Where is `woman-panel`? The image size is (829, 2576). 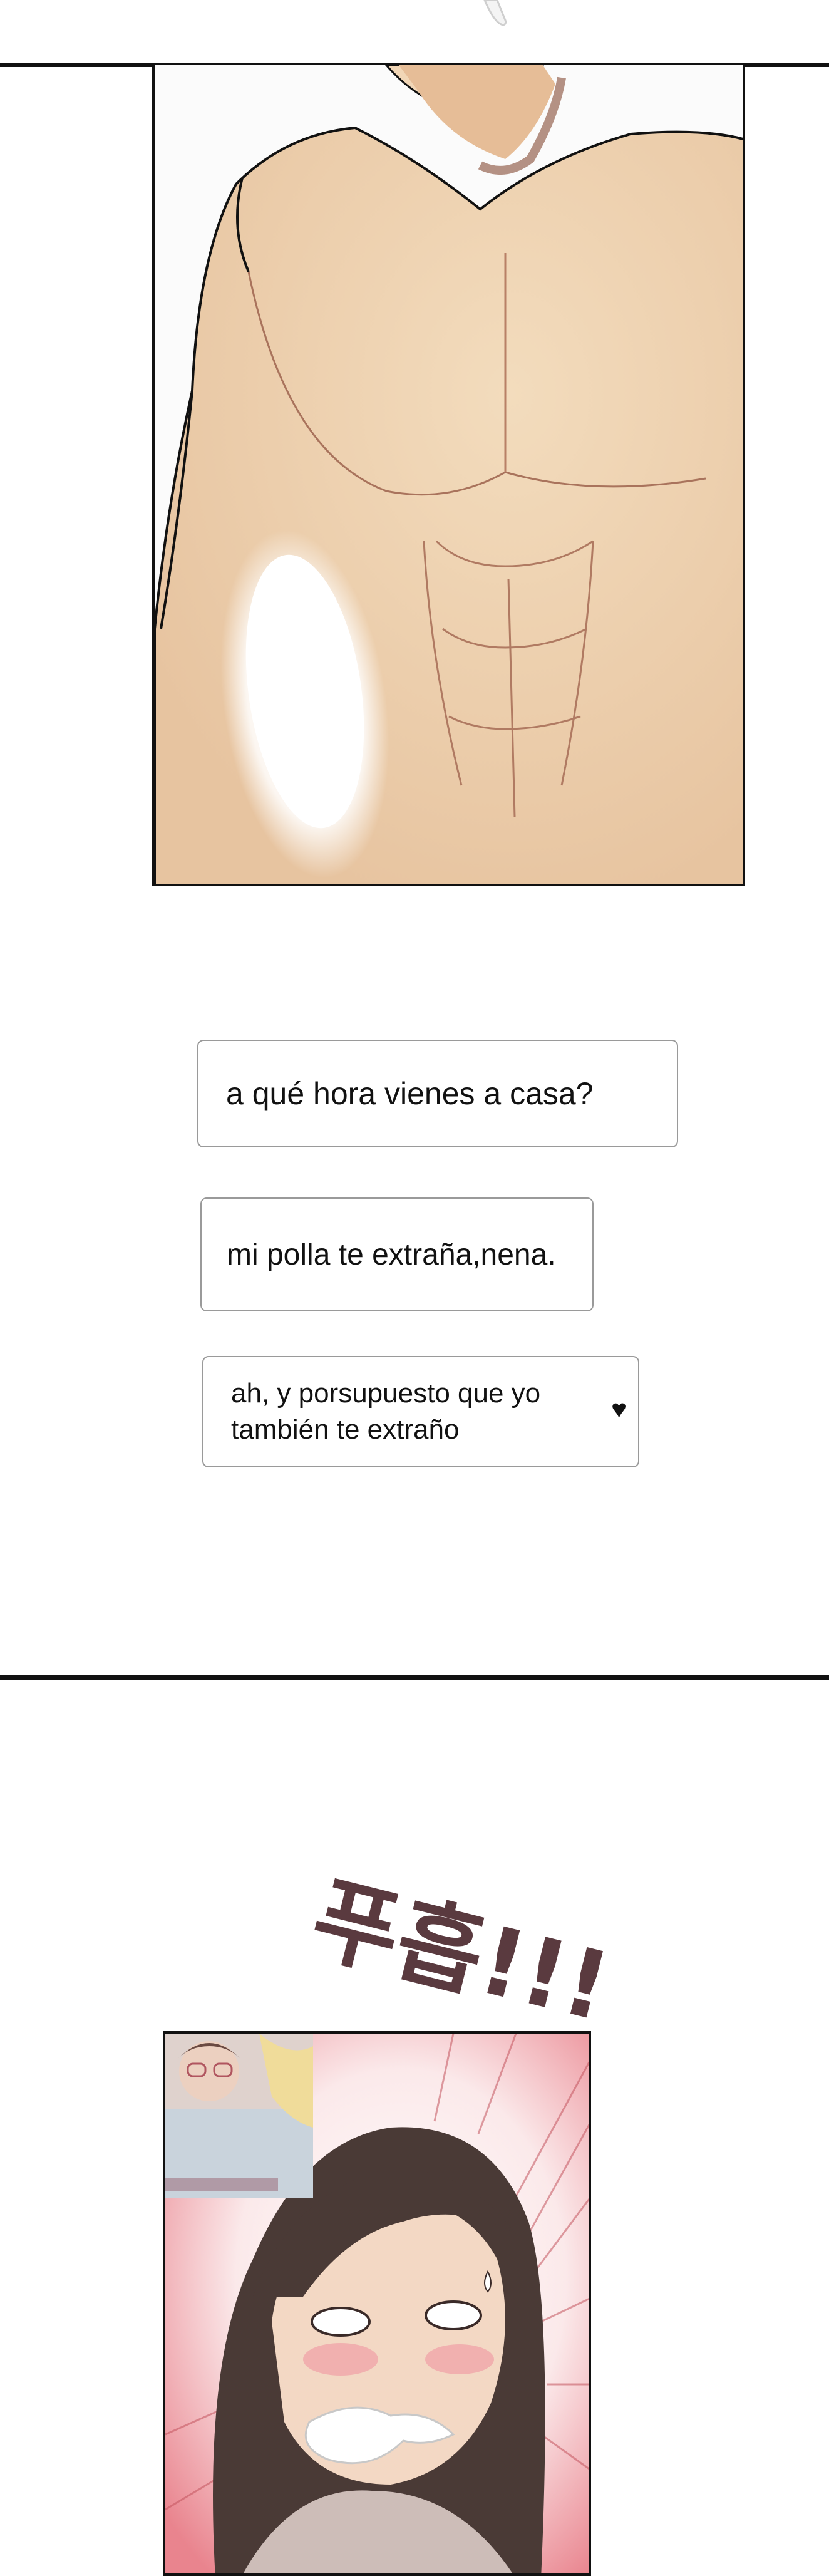 woman-panel is located at coordinates (377, 2303).